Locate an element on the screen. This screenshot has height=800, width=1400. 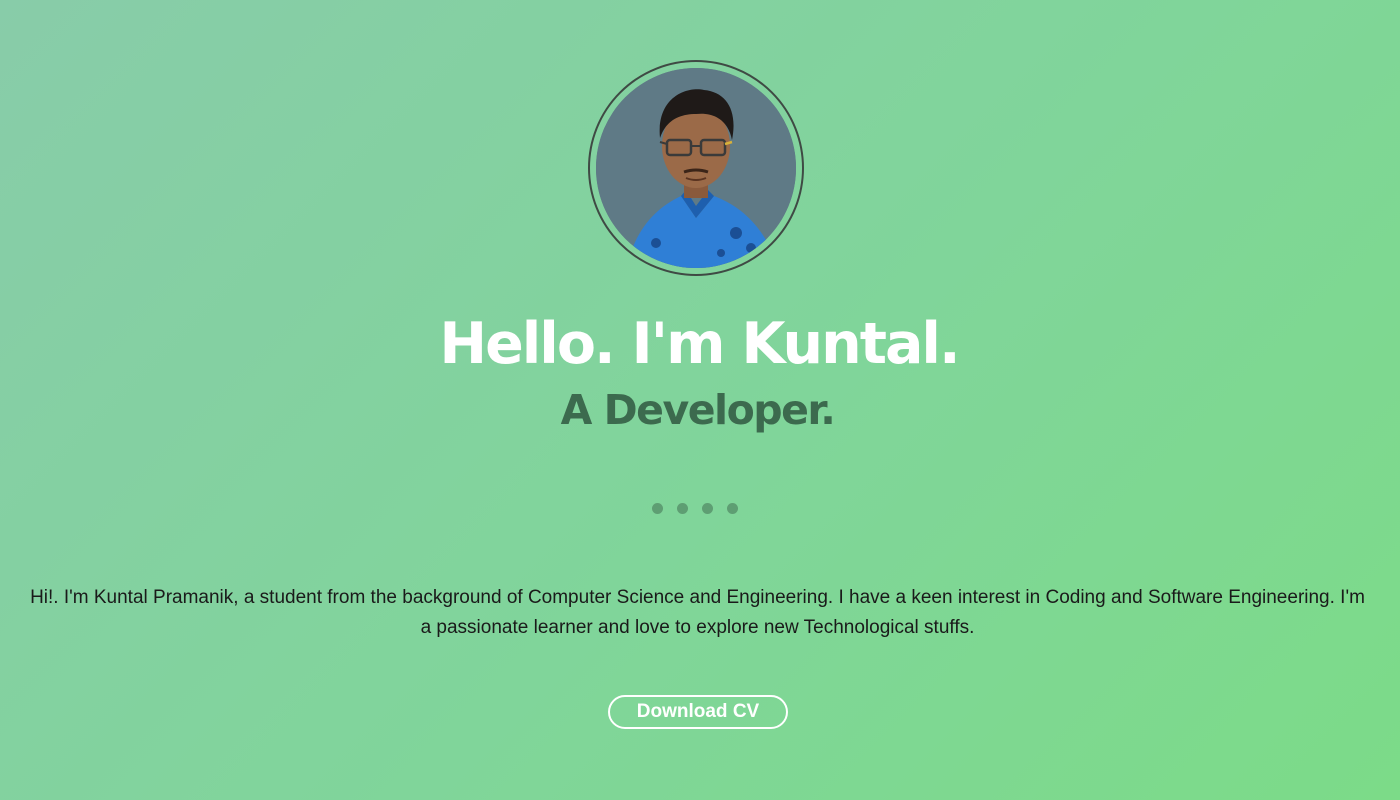
role-subtitle: A Developer. is located at coordinates (698, 410).